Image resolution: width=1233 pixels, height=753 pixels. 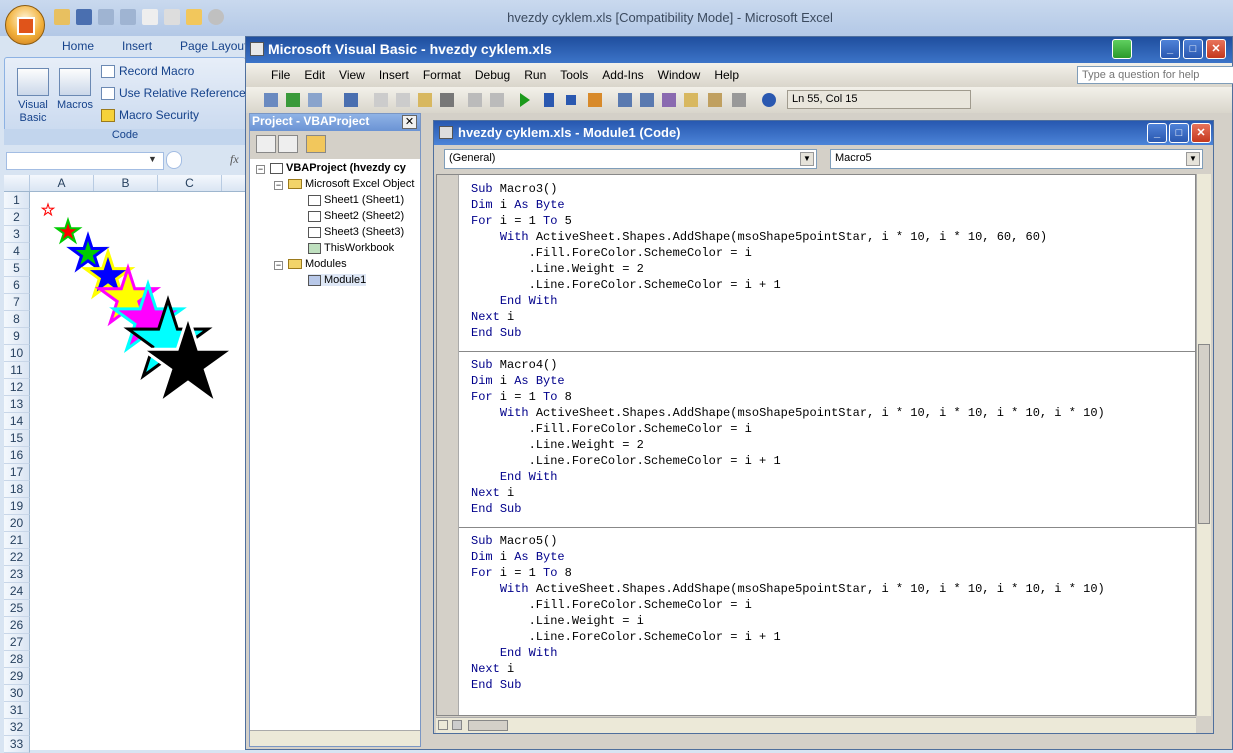 What do you see at coordinates (442, 75) in the screenshot?
I see `menu-format: Format` at bounding box center [442, 75].